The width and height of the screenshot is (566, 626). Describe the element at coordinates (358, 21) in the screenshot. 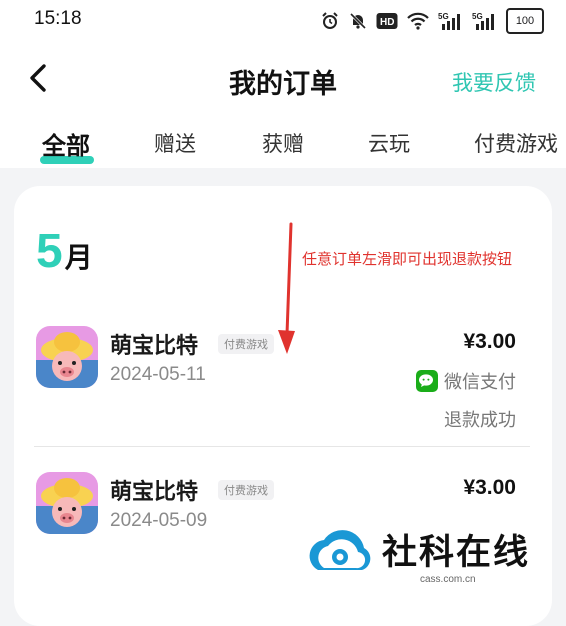

I see `mute-icon` at that location.